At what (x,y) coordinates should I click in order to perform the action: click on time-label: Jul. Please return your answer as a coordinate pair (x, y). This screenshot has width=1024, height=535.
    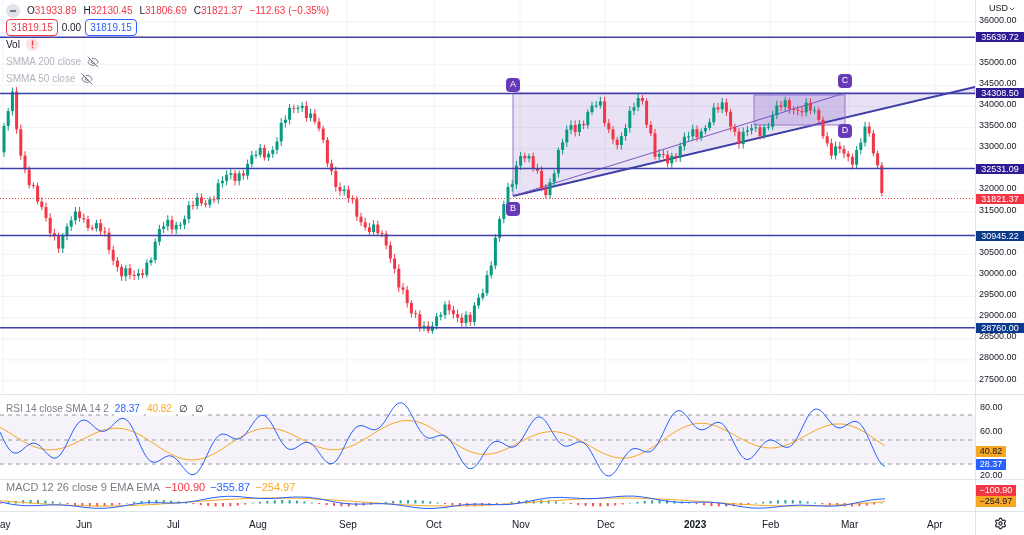
    Looking at the image, I should click on (173, 525).